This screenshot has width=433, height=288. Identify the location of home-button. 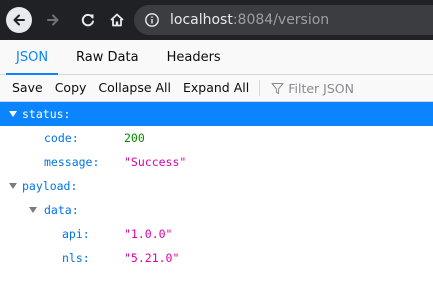
(117, 20).